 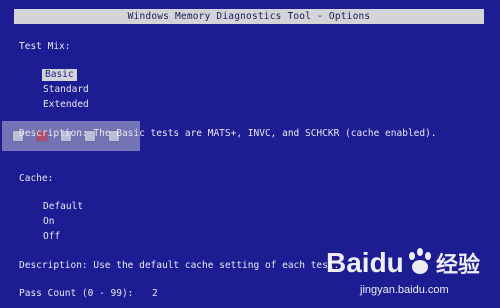 I want to click on watermark-logo-text: Baidu, so click(x=365, y=262).